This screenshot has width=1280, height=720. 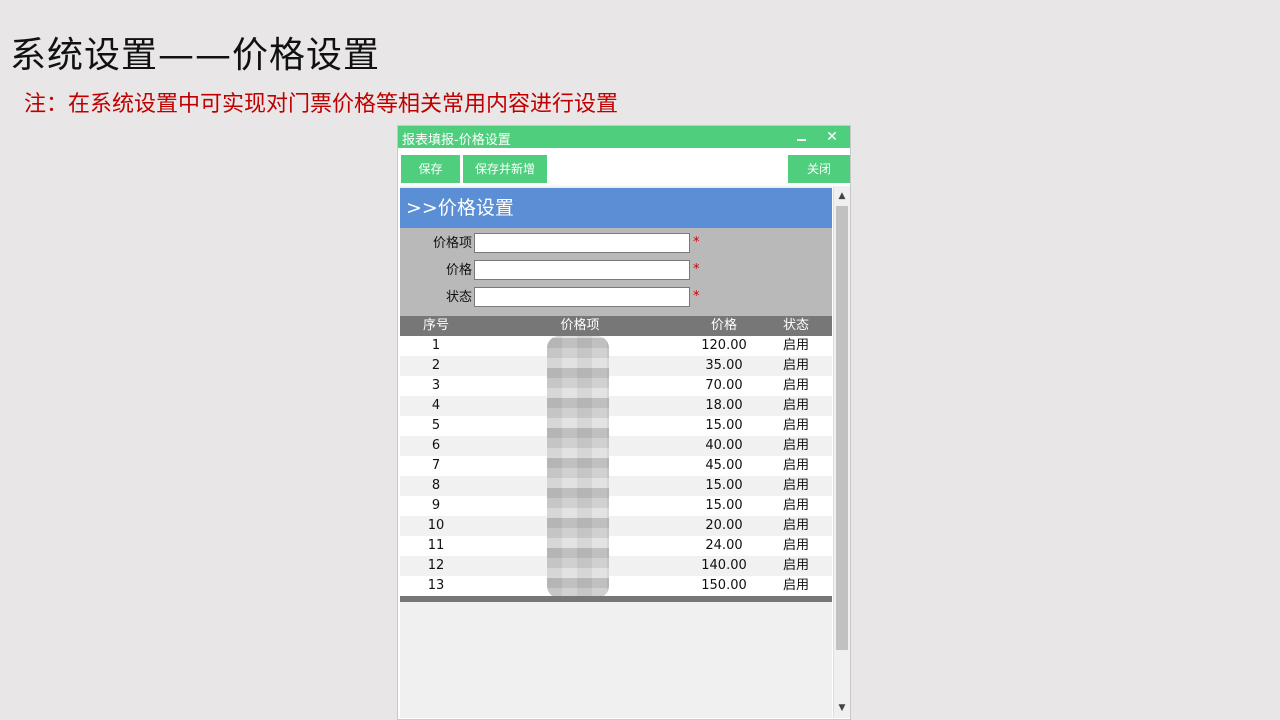 I want to click on redaction-blur, so click(x=578, y=467).